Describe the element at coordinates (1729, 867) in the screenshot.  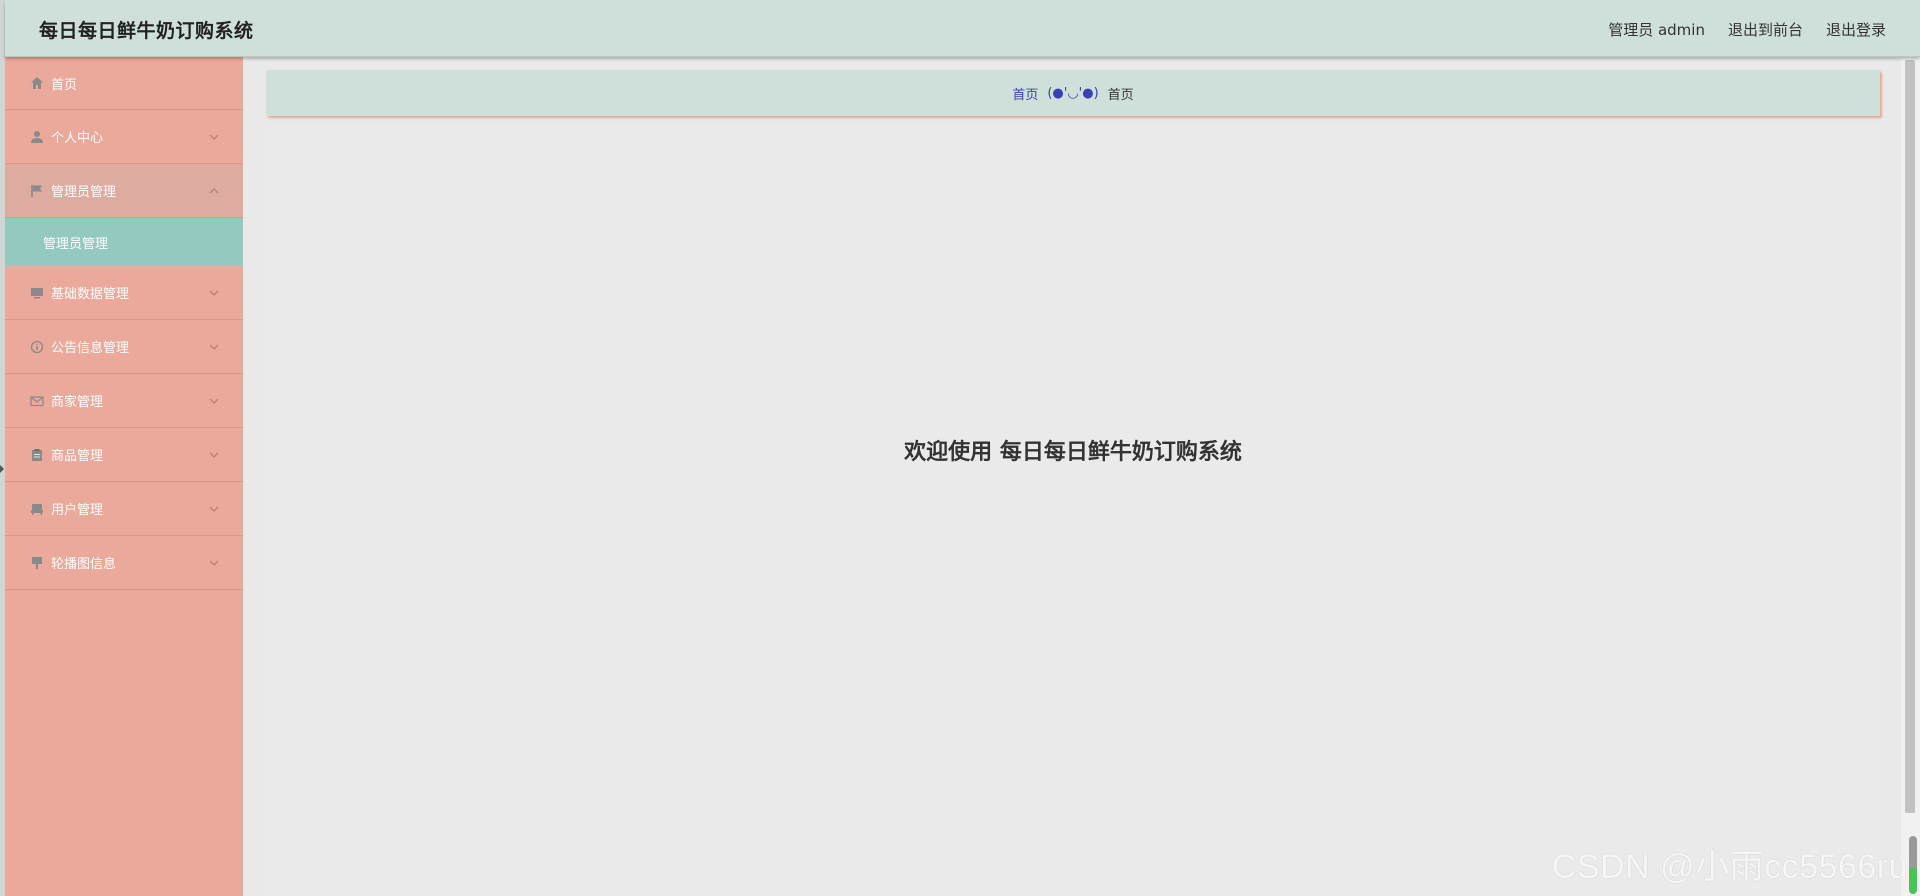
I see `watermark: CSDN @小雨cc5566ru` at that location.